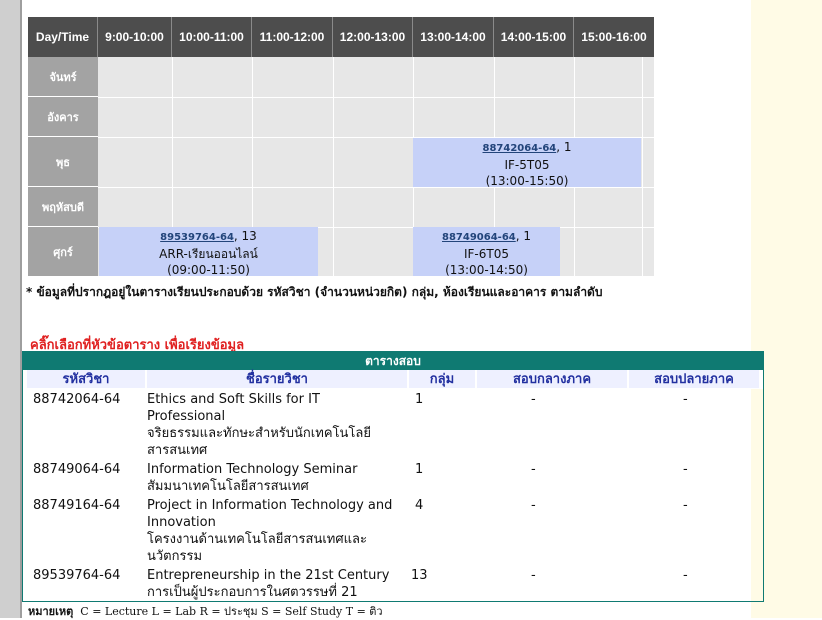 The width and height of the screenshot is (822, 620). I want to click on header-slot-0900: 9:00-10:00, so click(135, 37).